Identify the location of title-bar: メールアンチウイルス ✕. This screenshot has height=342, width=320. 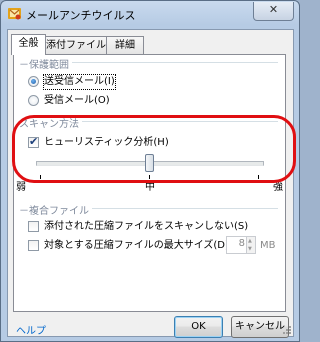
(150, 14).